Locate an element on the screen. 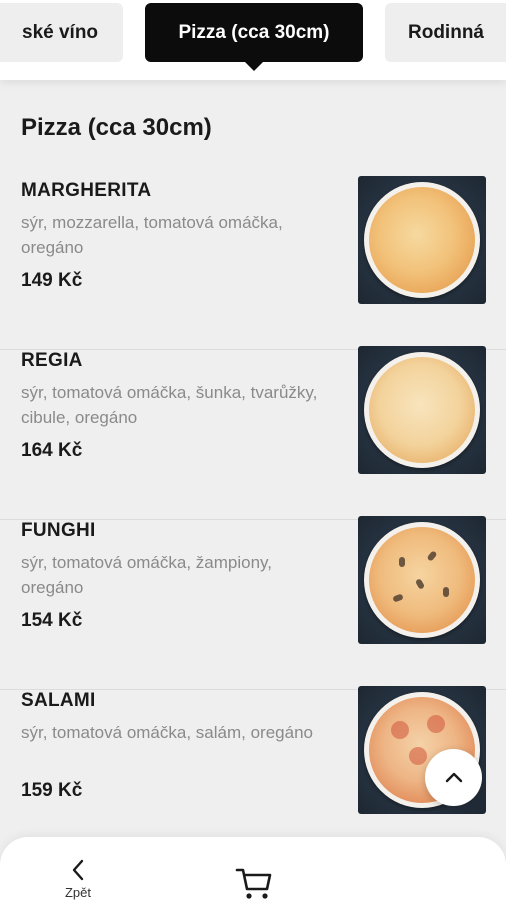 This screenshot has width=506, height=900. item-name: MARGHERITA is located at coordinates (86, 190).